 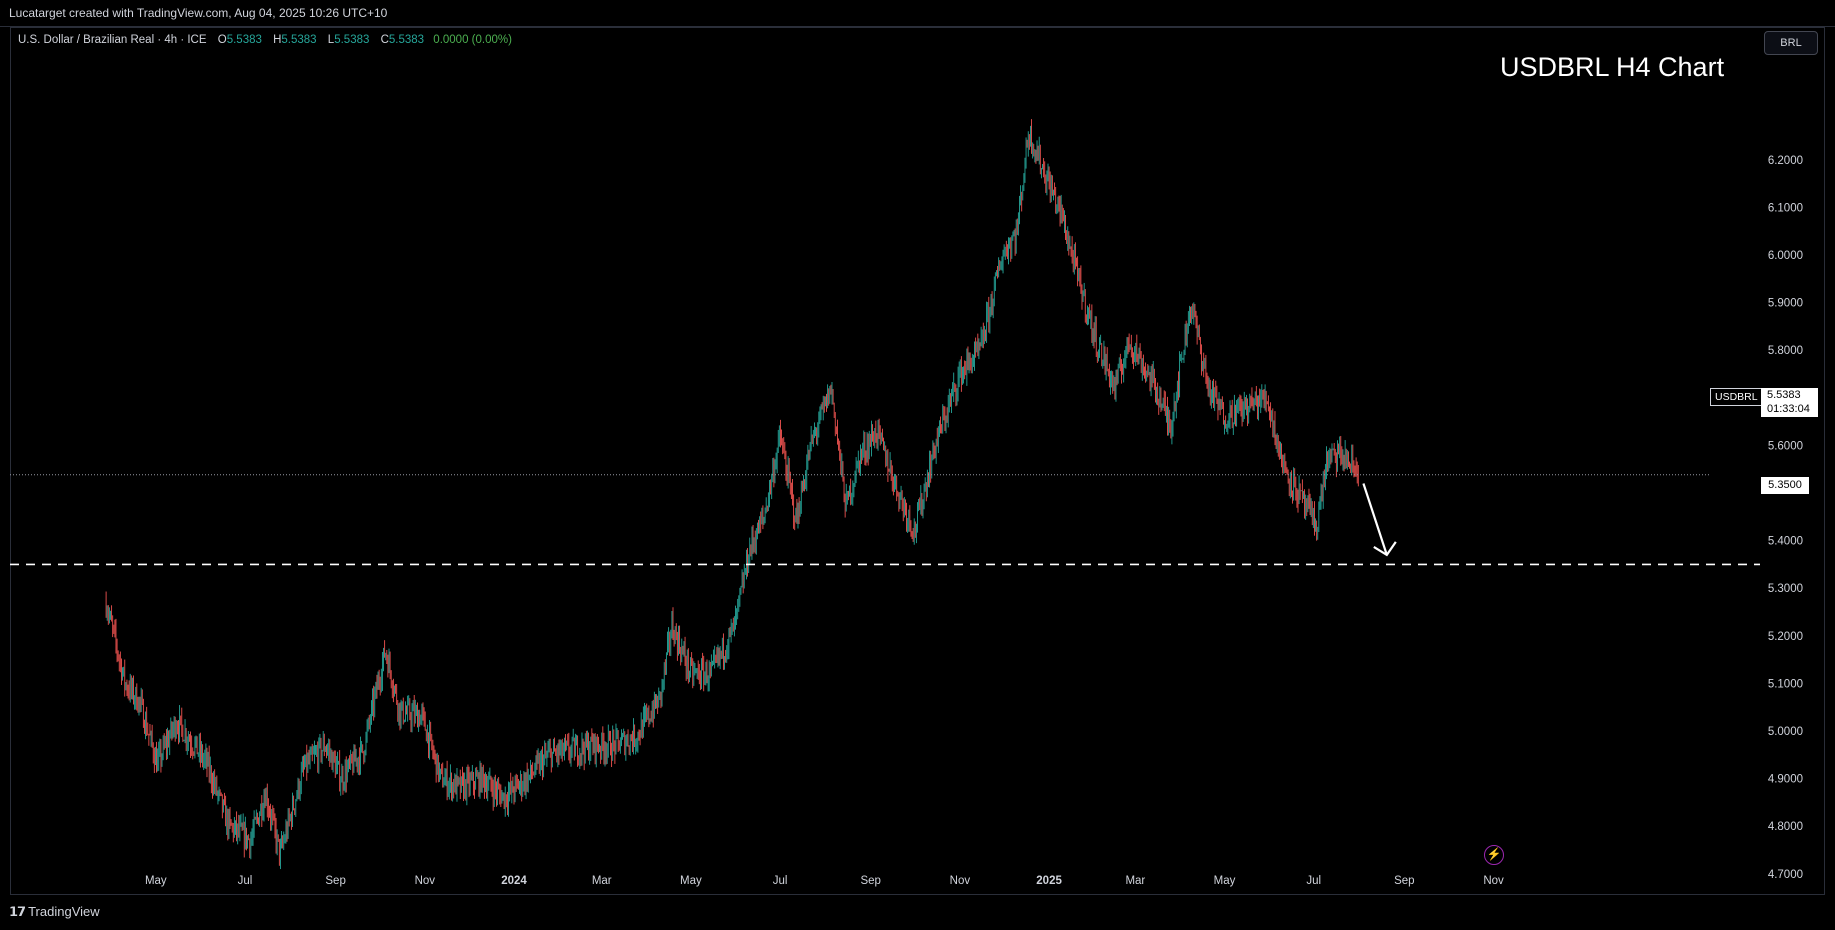 What do you see at coordinates (384, 40) in the screenshot?
I see `close-label: C` at bounding box center [384, 40].